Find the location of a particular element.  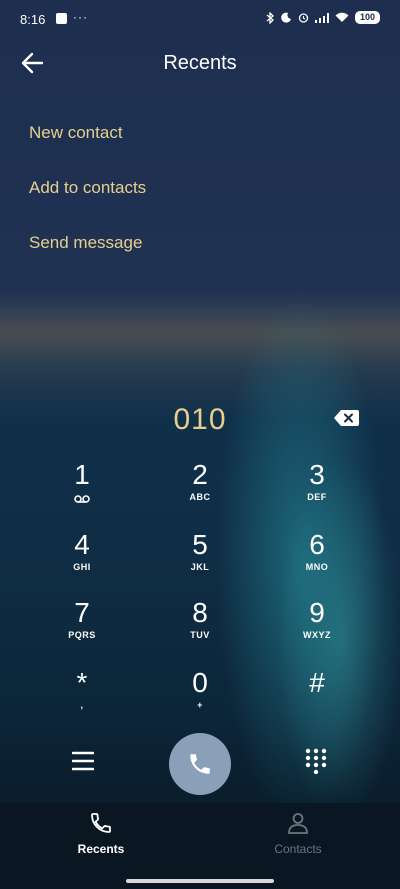

key-letters: , is located at coordinates (82, 705).